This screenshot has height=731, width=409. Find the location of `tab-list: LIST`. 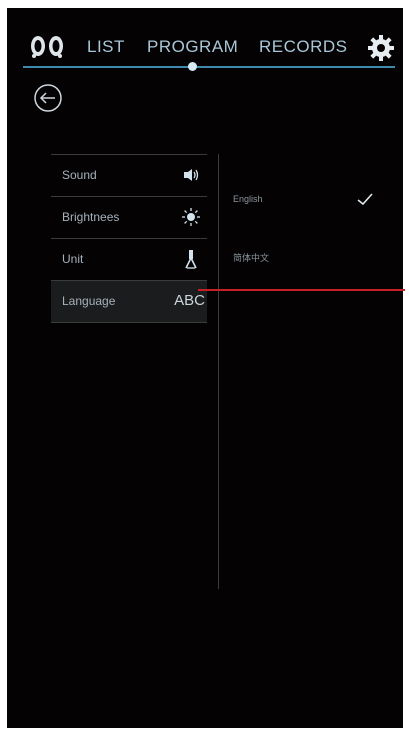

tab-list: LIST is located at coordinates (106, 47).